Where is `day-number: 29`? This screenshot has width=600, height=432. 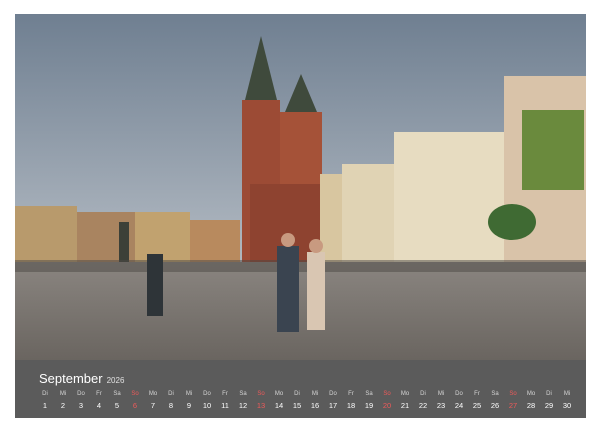 day-number: 29 is located at coordinates (549, 405).